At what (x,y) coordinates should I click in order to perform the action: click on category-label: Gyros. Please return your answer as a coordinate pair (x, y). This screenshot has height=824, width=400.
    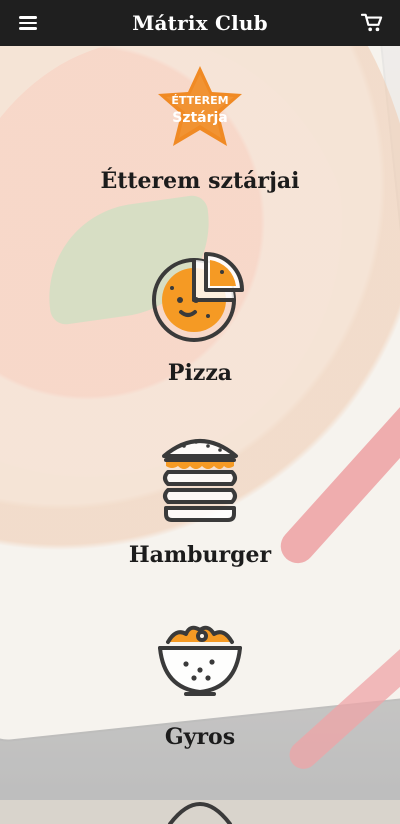
    Looking at the image, I should click on (200, 737).